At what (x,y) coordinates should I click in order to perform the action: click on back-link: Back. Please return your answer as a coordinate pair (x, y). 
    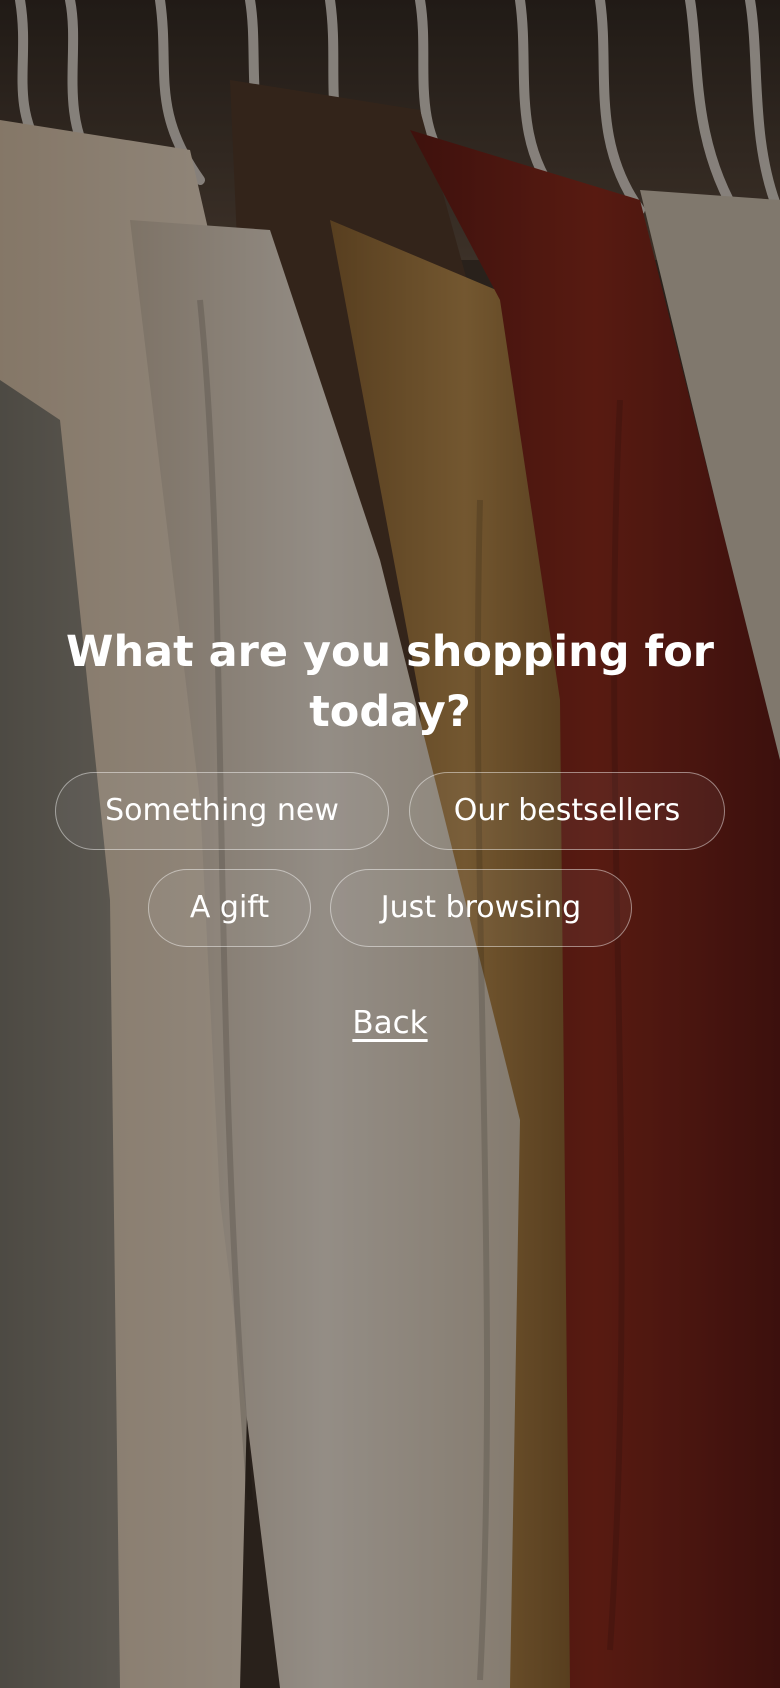
    Looking at the image, I should click on (390, 1023).